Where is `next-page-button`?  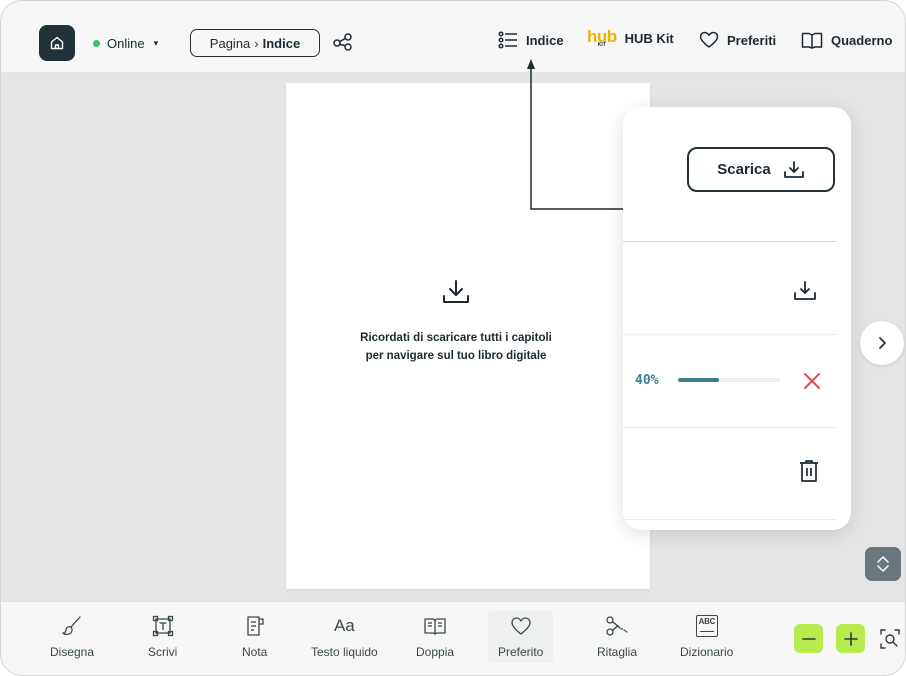 next-page-button is located at coordinates (882, 343).